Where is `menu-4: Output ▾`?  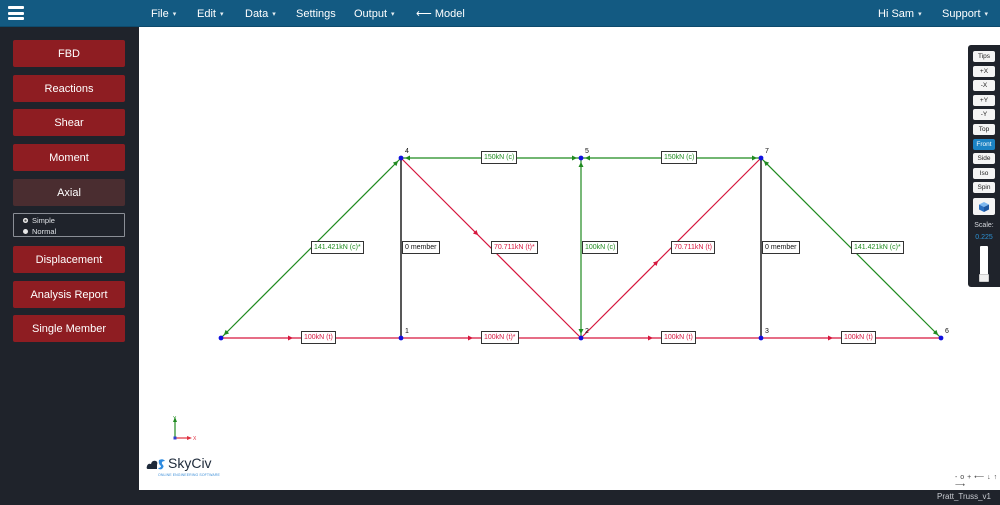
menu-4: Output ▾ is located at coordinates (374, 13).